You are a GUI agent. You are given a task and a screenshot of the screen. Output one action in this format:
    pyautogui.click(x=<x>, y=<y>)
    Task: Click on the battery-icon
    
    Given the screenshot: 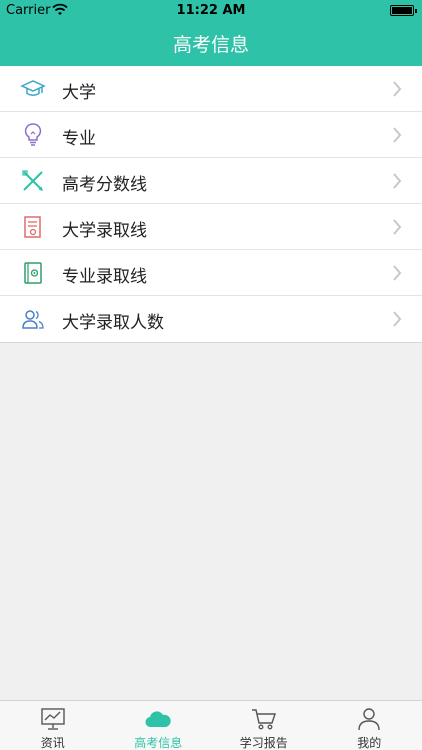 What is the action you would take?
    pyautogui.click(x=403, y=10)
    